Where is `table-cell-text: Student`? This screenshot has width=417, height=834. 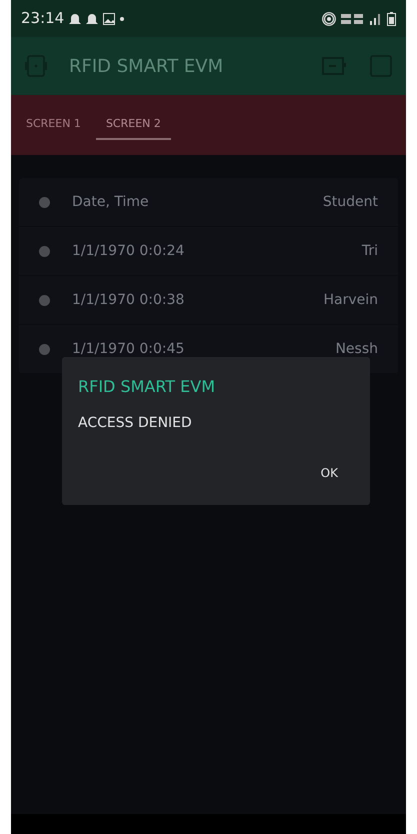 table-cell-text: Student is located at coordinates (350, 202).